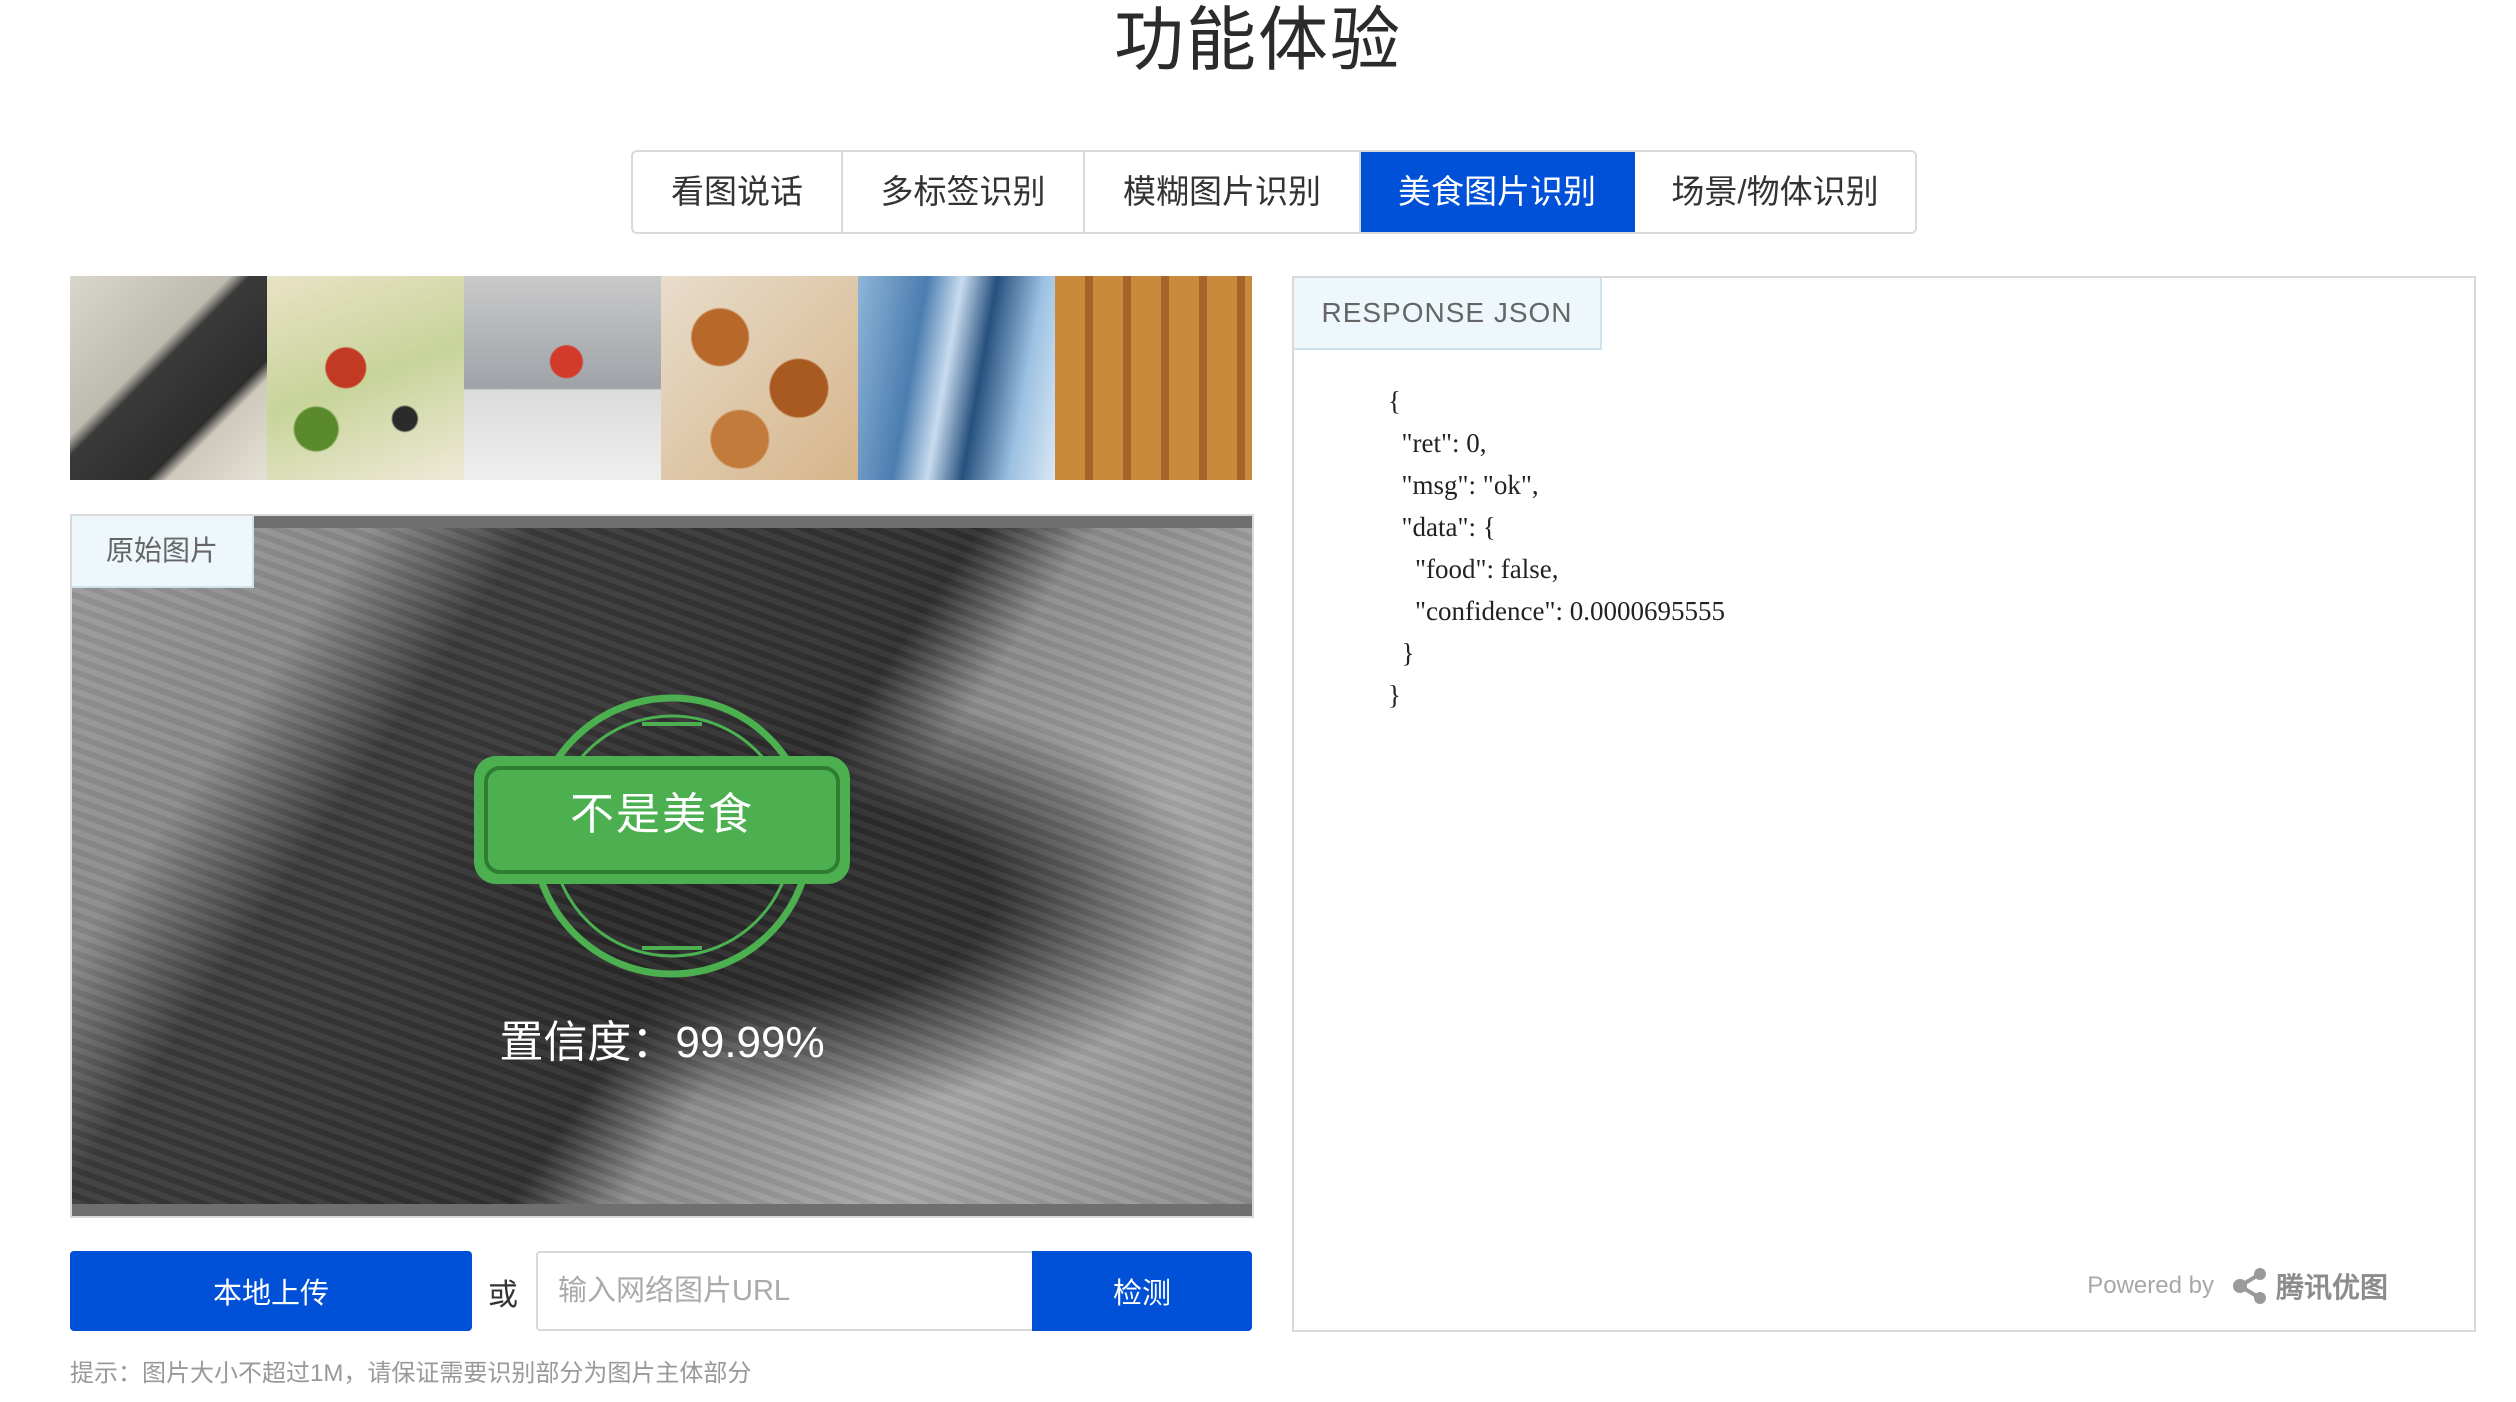  Describe the element at coordinates (1473, 569) in the screenshot. I see `json-line: "food": false,` at that location.